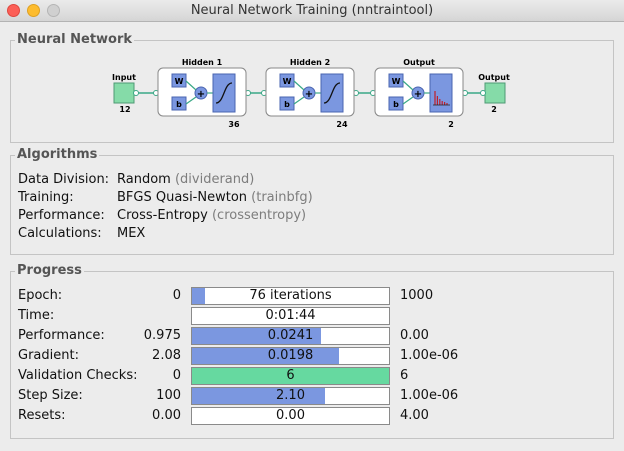 Image resolution: width=624 pixels, height=451 pixels. What do you see at coordinates (42, 415) in the screenshot?
I see `progress-label: Resets:` at bounding box center [42, 415].